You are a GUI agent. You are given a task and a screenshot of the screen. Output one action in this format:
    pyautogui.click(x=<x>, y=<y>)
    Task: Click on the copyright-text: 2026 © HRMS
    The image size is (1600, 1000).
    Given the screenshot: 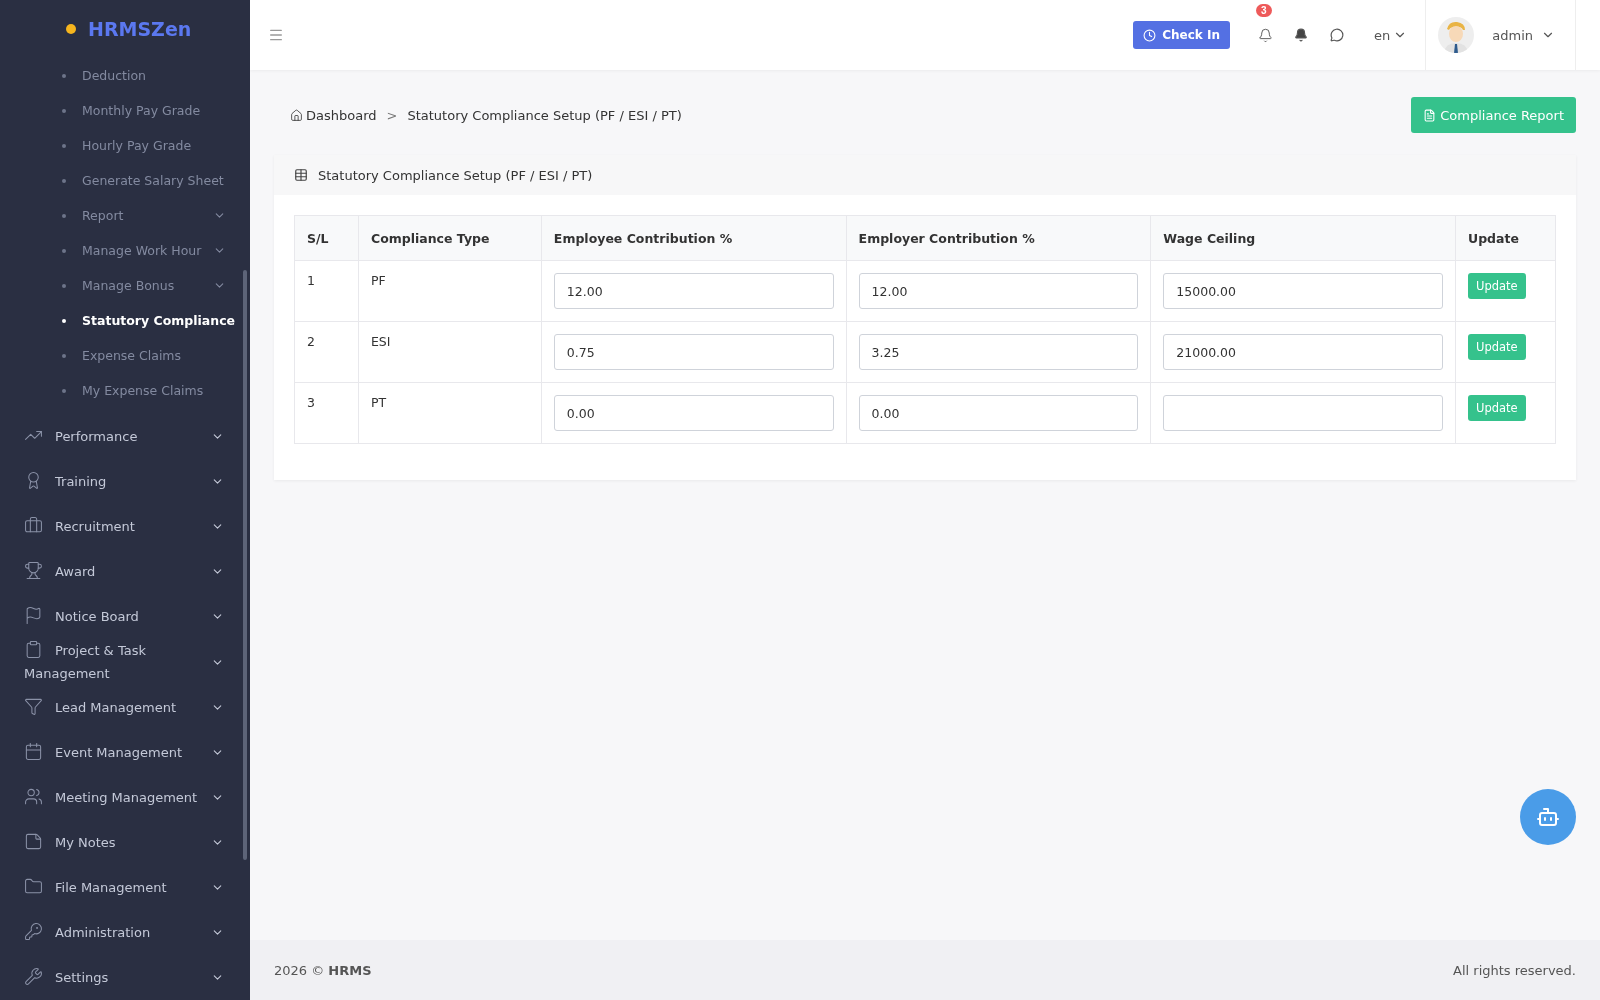 What is the action you would take?
    pyautogui.click(x=323, y=970)
    